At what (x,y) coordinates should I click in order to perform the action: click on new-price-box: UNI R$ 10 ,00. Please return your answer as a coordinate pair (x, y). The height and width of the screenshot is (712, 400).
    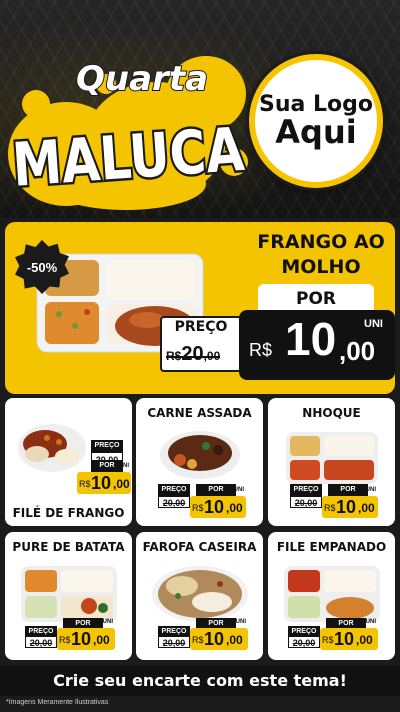
    Looking at the image, I should click on (317, 345).